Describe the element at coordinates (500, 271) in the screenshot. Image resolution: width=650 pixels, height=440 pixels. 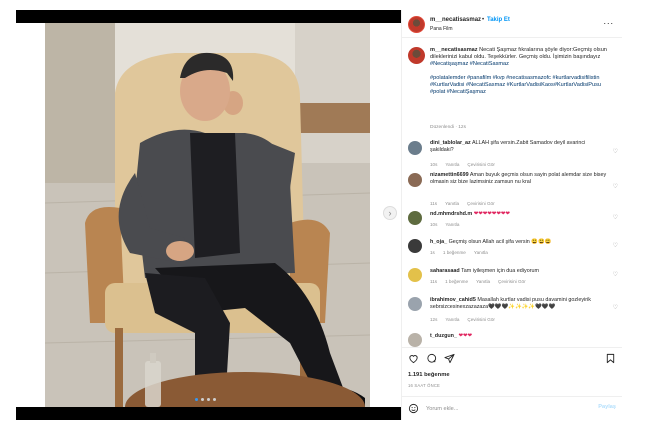
I see `comment-body: Tam iyileşmen için dua ediyorum` at that location.